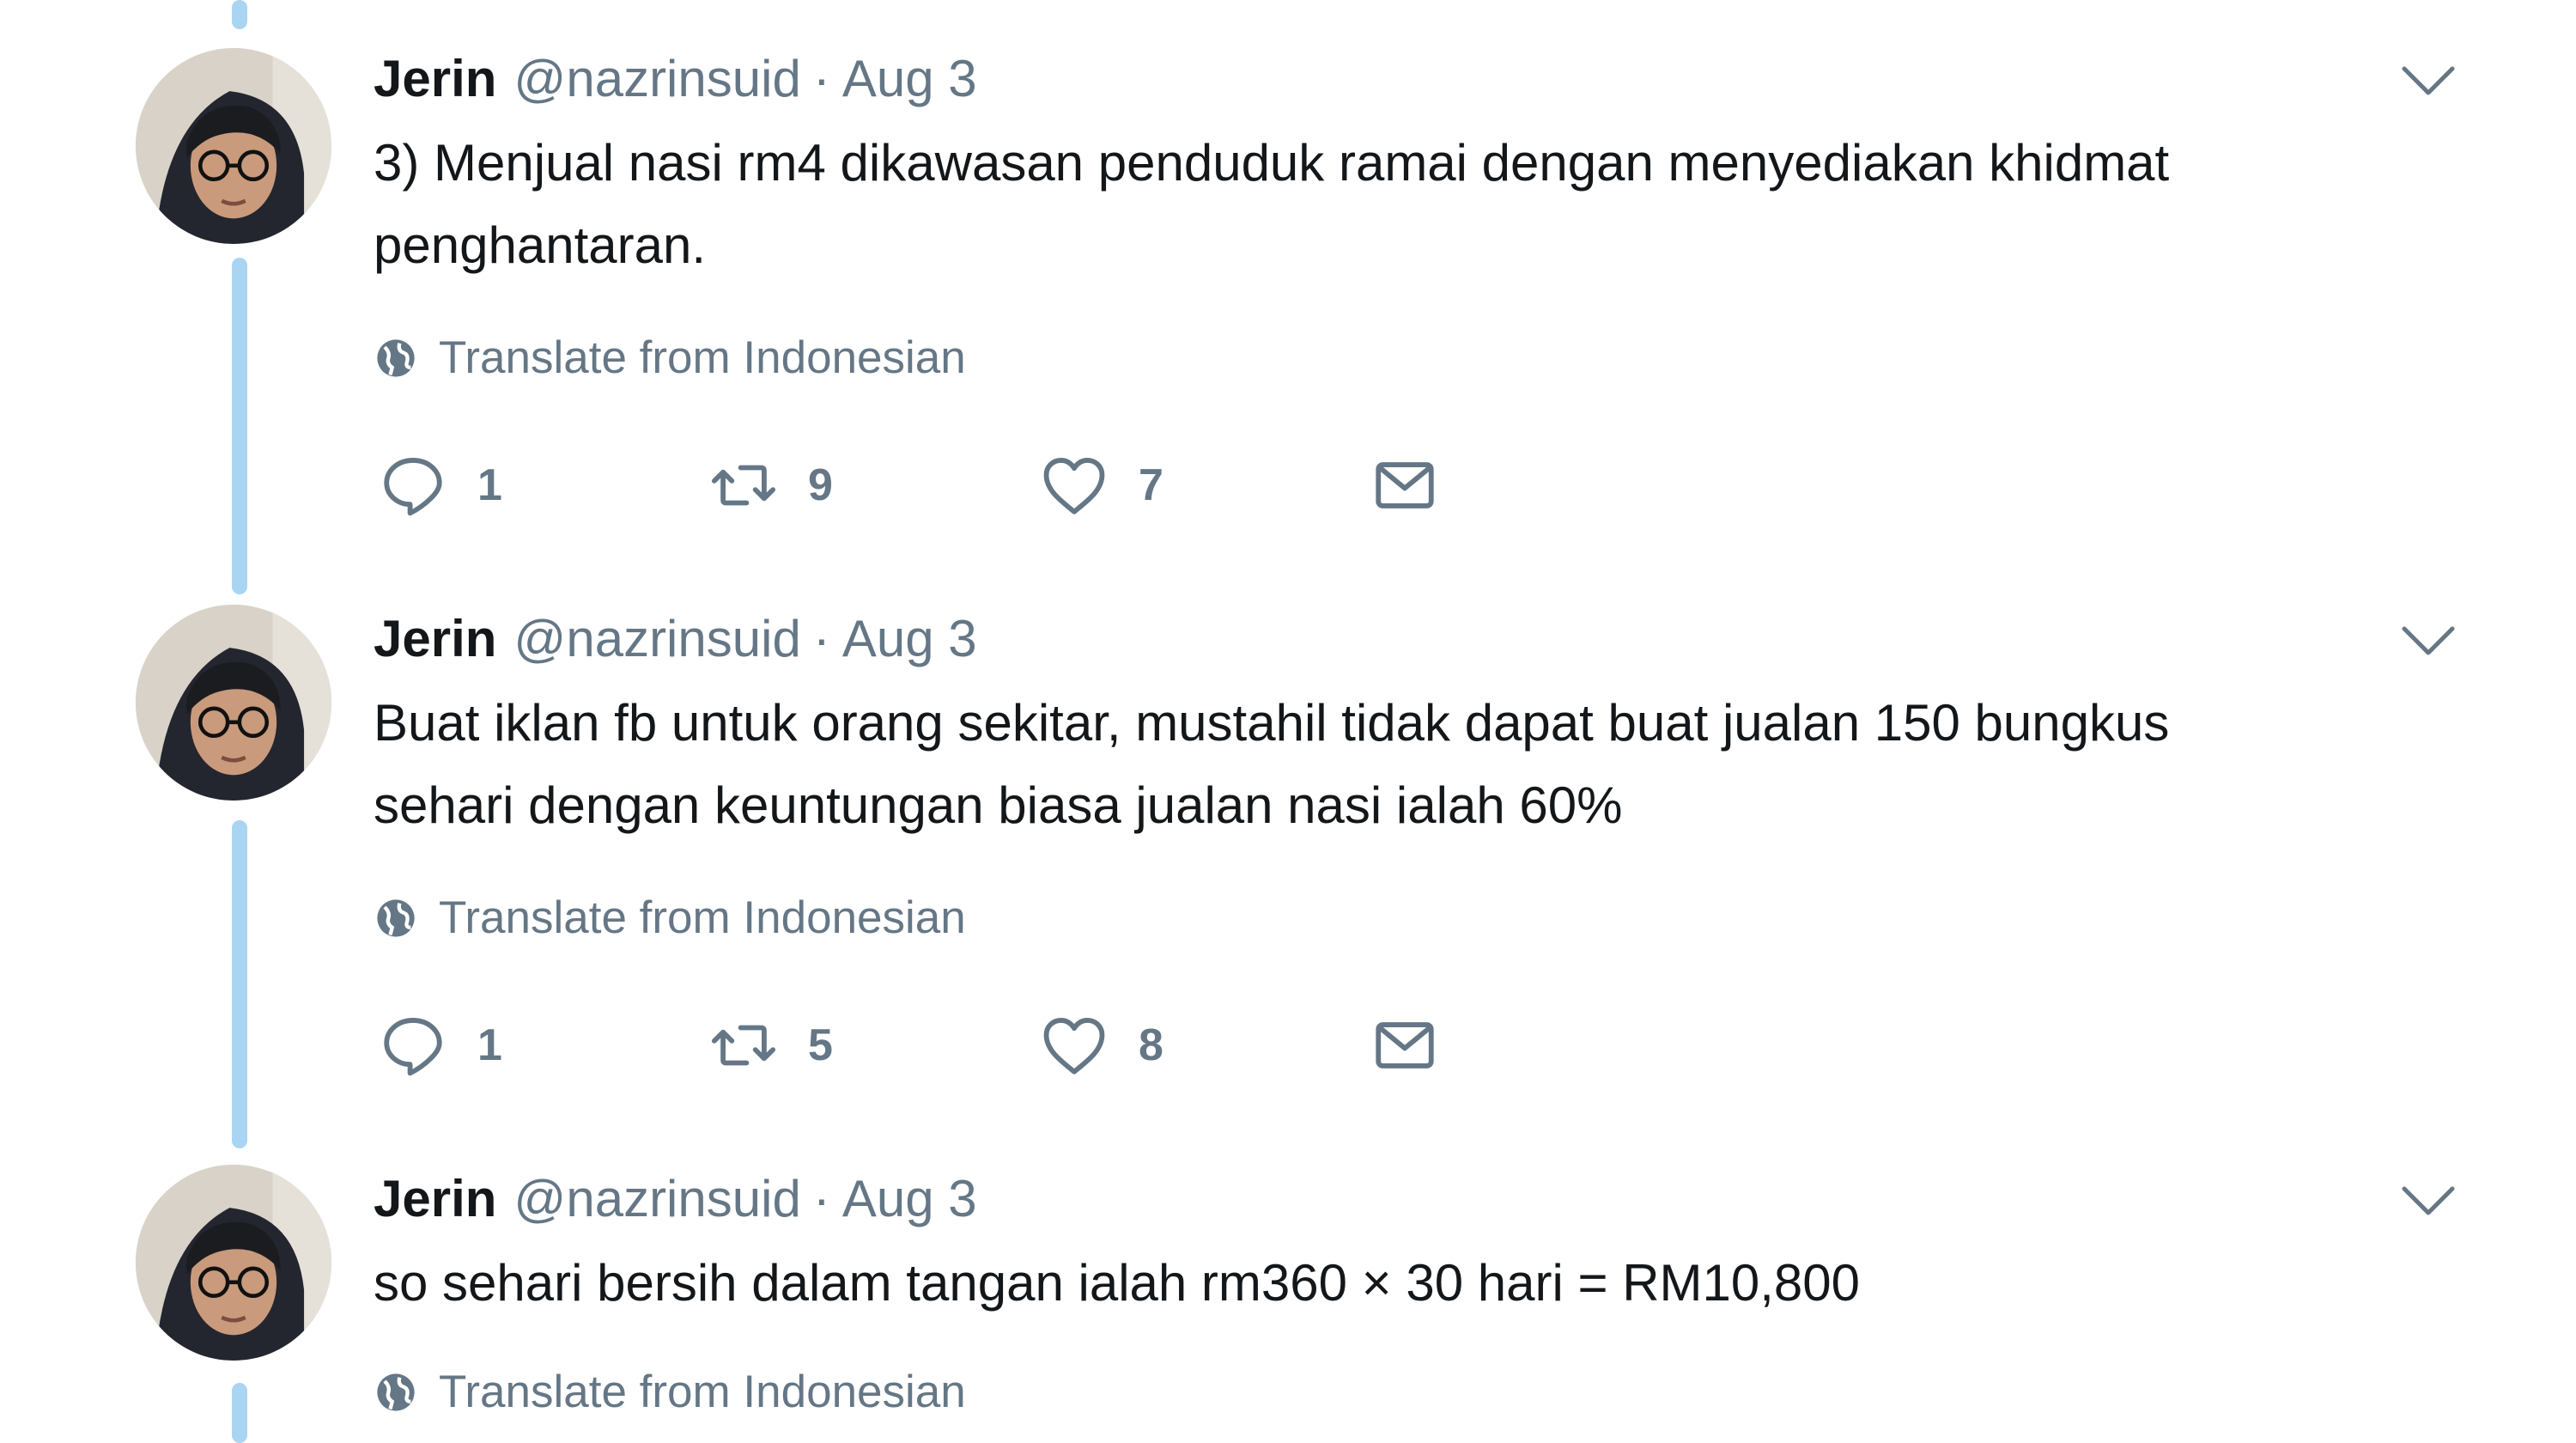 Image resolution: width=2576 pixels, height=1443 pixels. Describe the element at coordinates (541, 245) in the screenshot. I see `tweet-text-line: penghantaran.` at that location.